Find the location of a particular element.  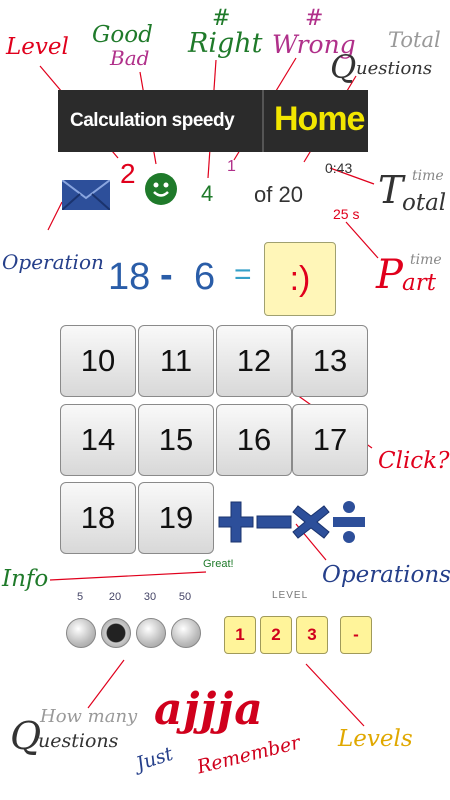

divide-icon is located at coordinates (349, 524).